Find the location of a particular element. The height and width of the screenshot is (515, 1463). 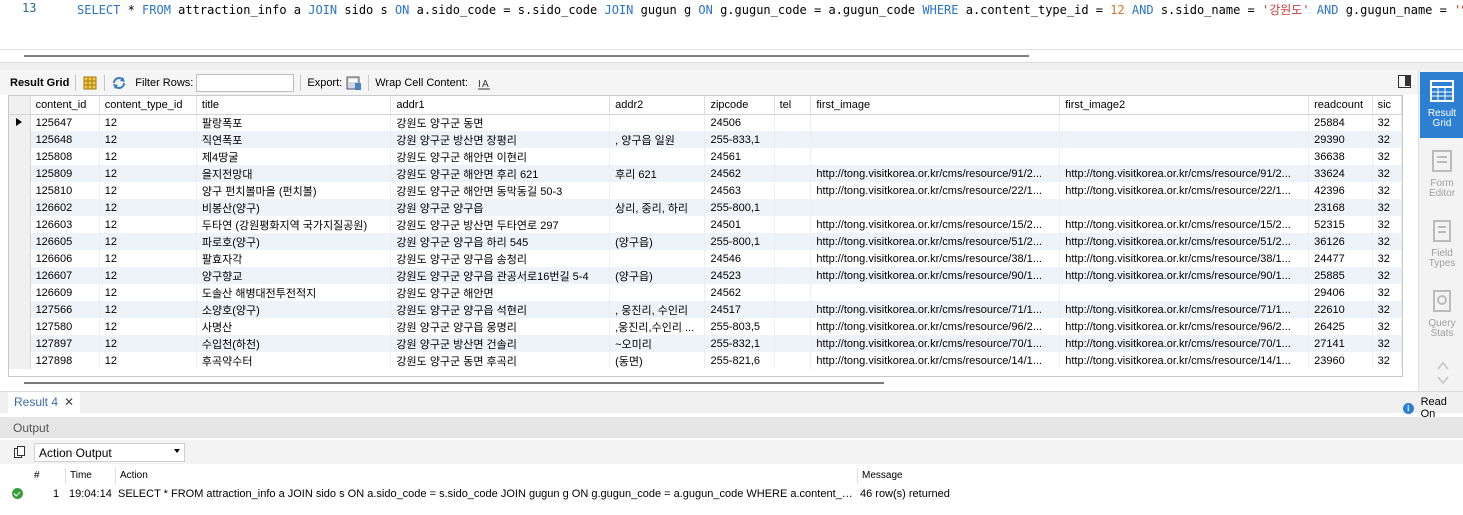

cell-readcount: 33624 is located at coordinates (1340, 173).